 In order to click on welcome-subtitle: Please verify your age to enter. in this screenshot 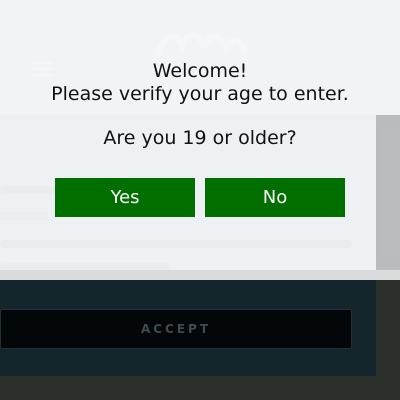, I will do `click(200, 94)`.